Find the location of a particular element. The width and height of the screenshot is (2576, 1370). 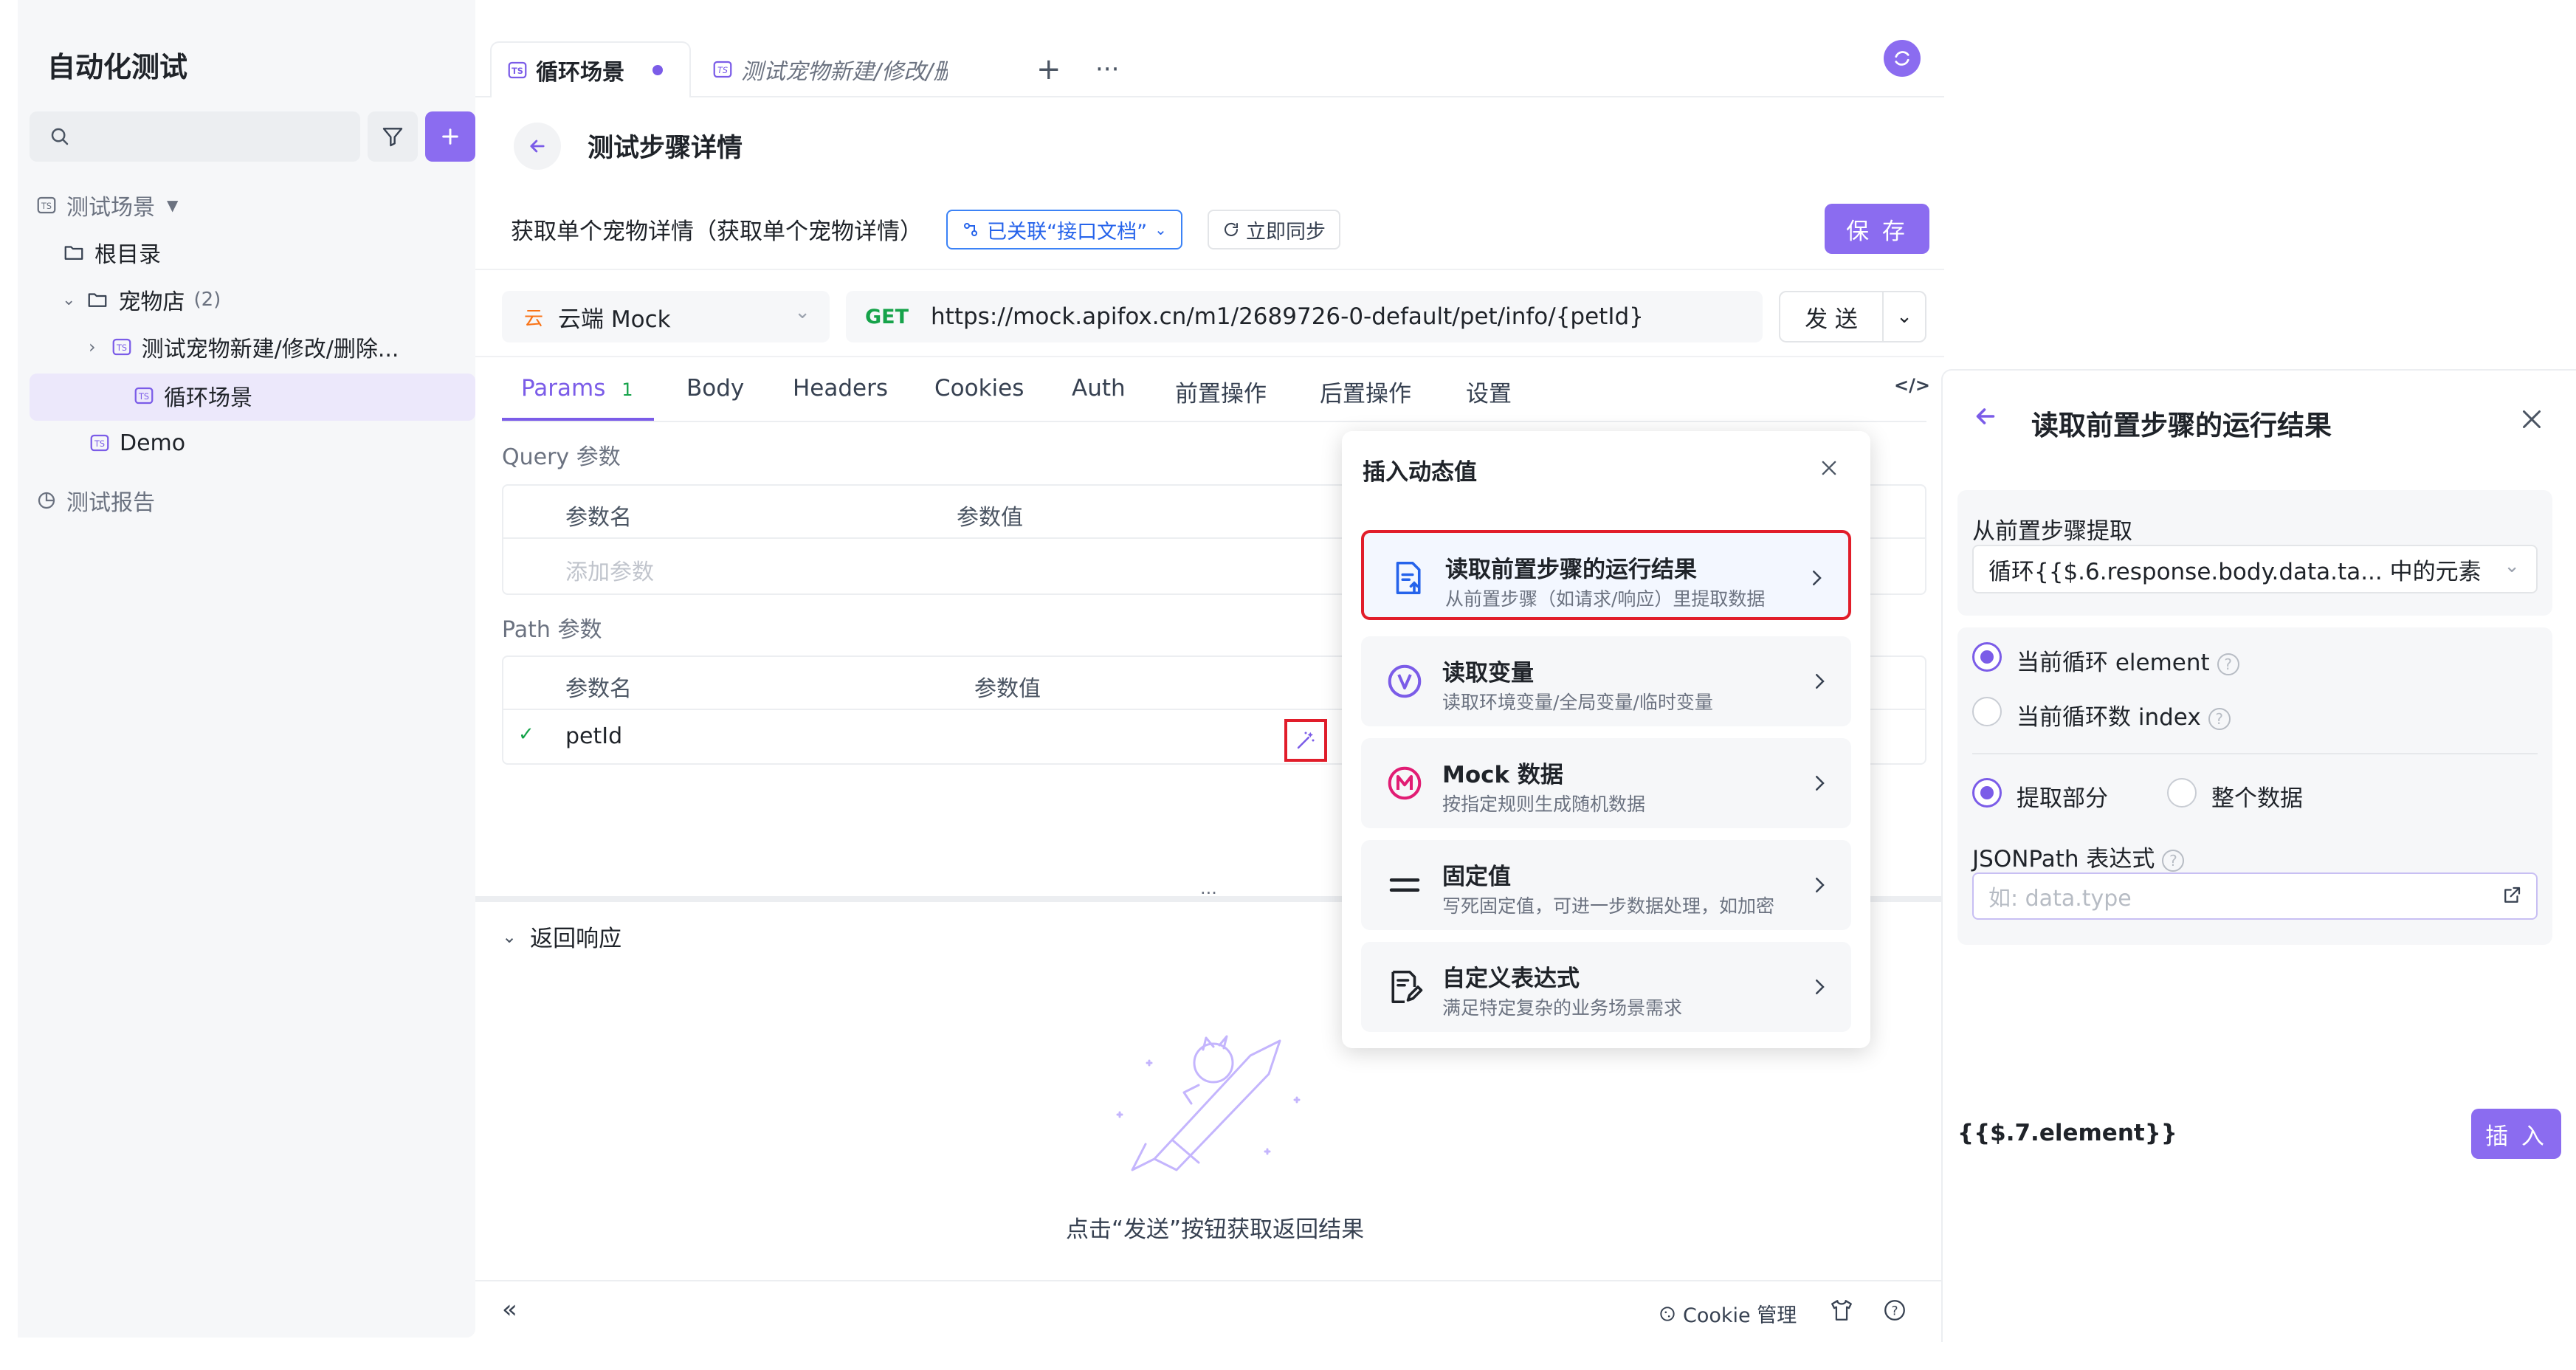

shirt-icon is located at coordinates (1842, 1310).